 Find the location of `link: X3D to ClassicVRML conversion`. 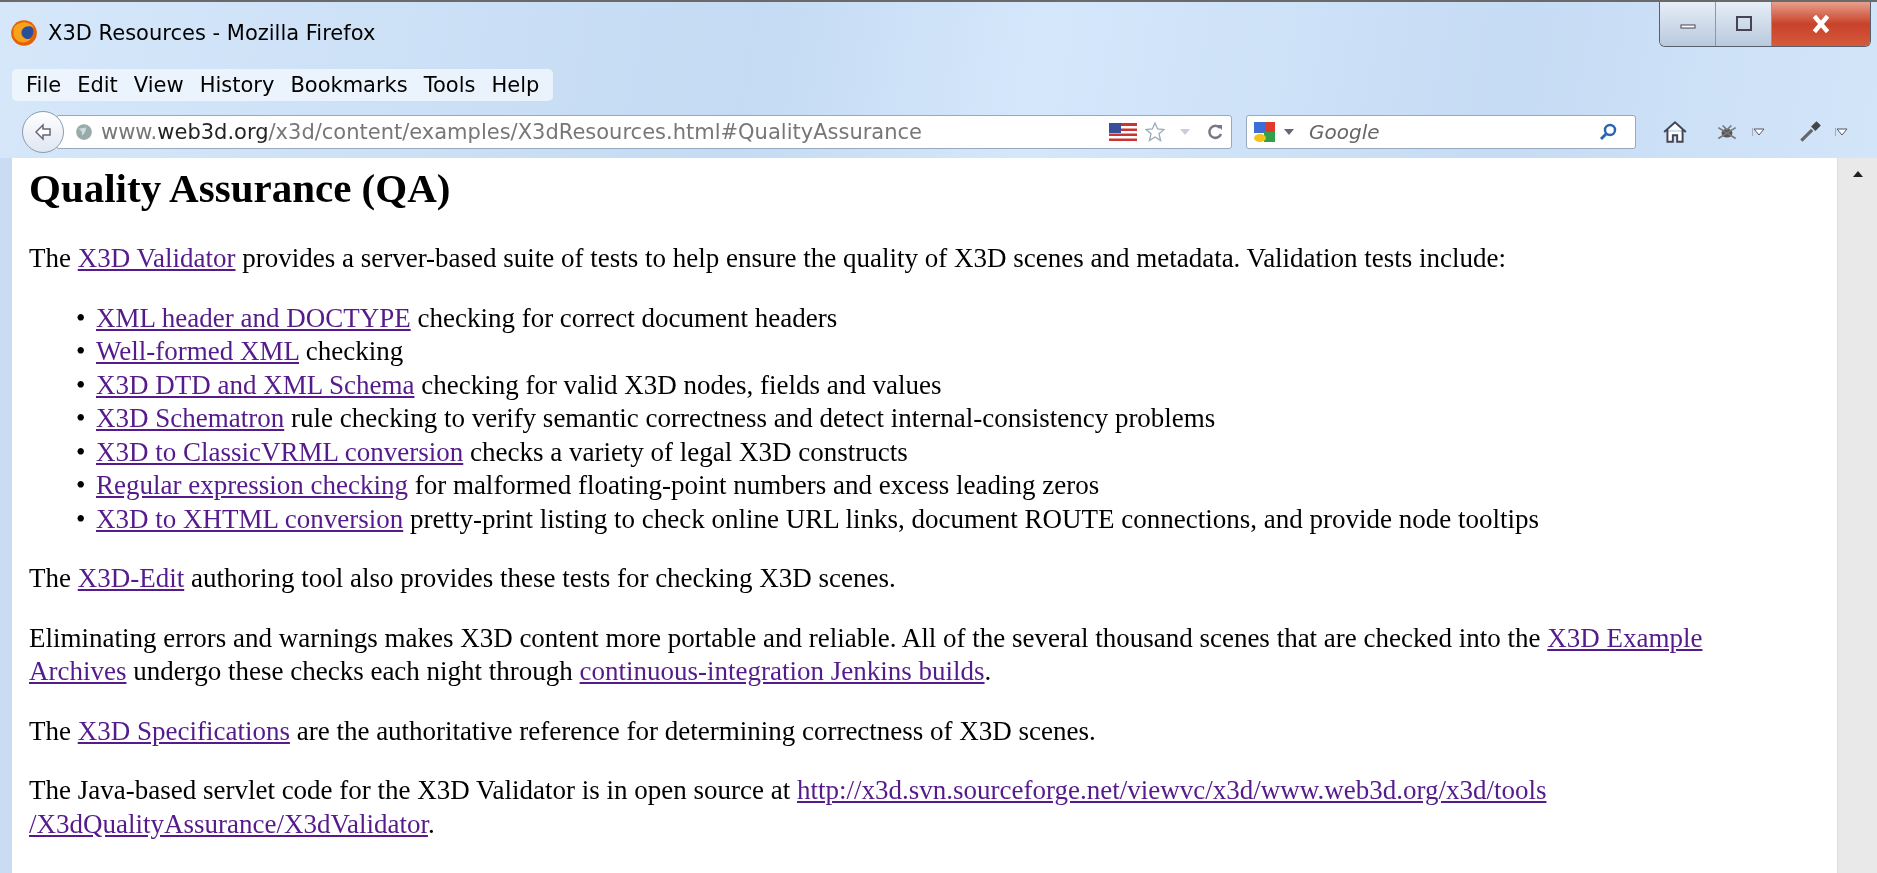

link: X3D to ClassicVRML conversion is located at coordinates (280, 451).